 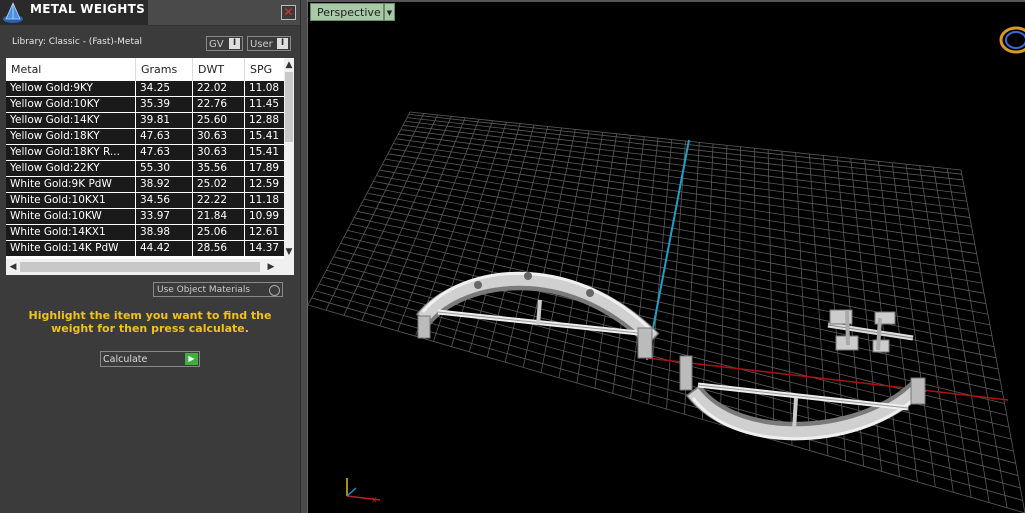 What do you see at coordinates (164, 216) in the screenshot?
I see `grams-cell: 33.97` at bounding box center [164, 216].